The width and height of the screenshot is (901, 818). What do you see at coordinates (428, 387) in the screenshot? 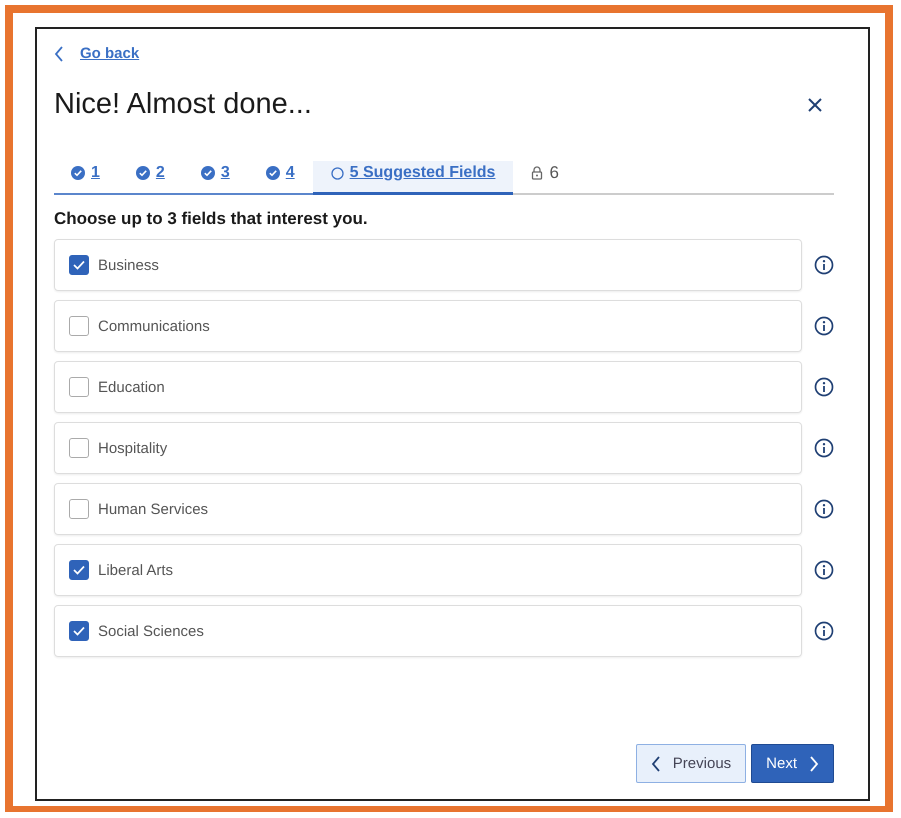
I see `option-card: Education` at bounding box center [428, 387].